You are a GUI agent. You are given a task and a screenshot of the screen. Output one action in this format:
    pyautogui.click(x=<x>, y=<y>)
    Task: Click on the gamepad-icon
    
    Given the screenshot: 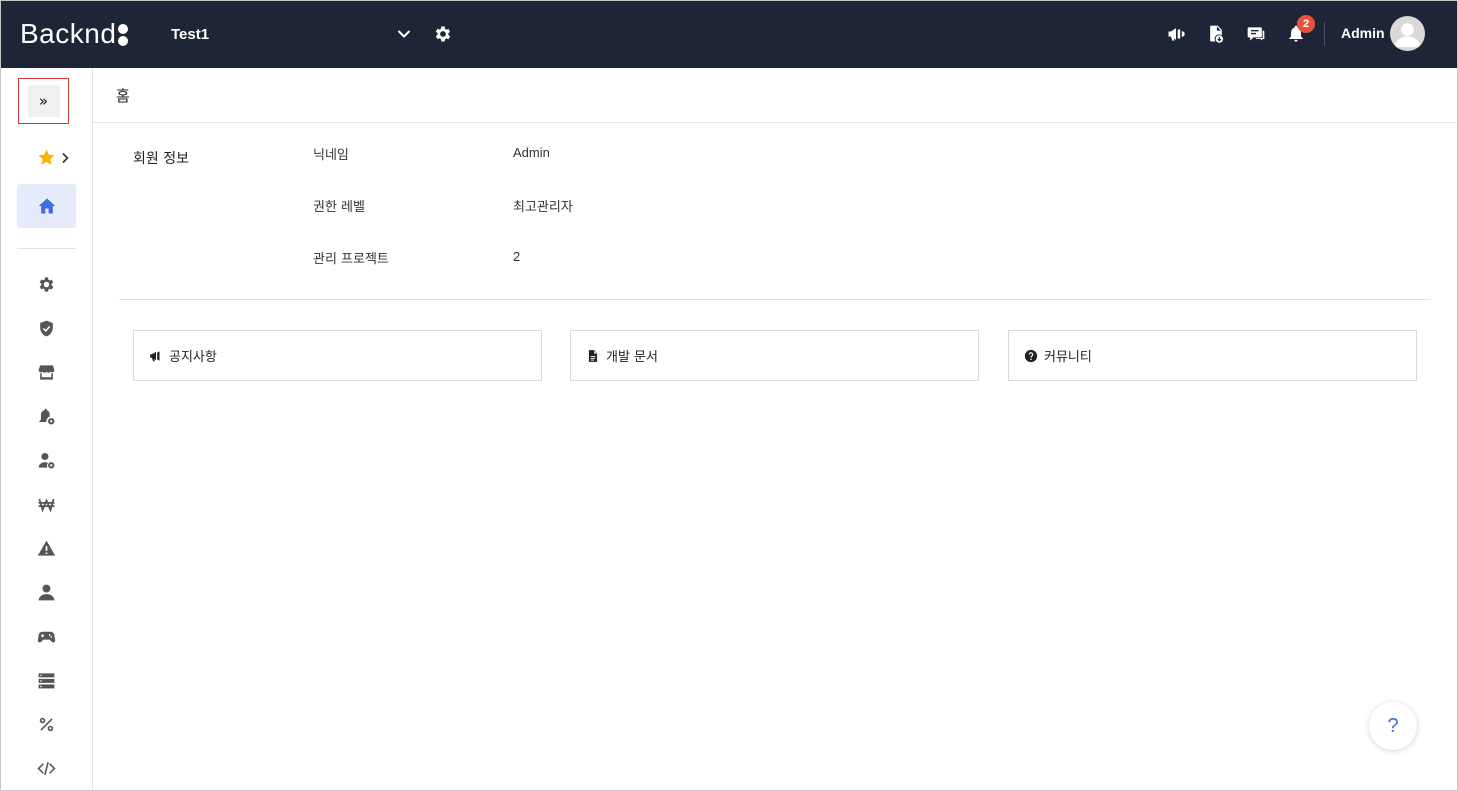 What is the action you would take?
    pyautogui.click(x=46, y=637)
    